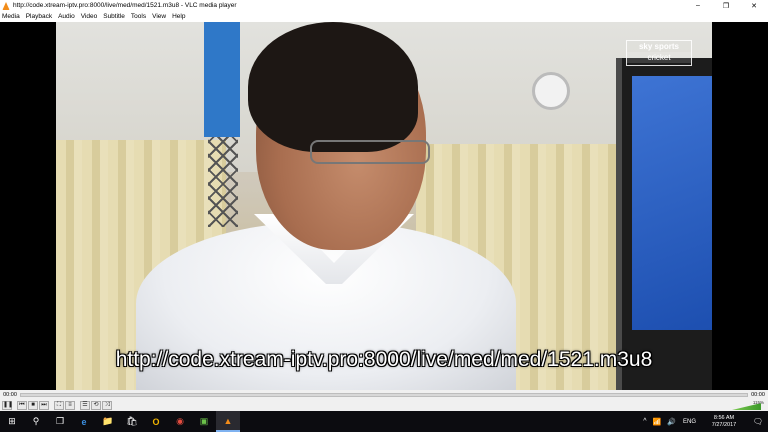 Image resolution: width=768 pixels, height=432 pixels. What do you see at coordinates (689, 422) in the screenshot?
I see `language-indicator: ENG` at bounding box center [689, 422].